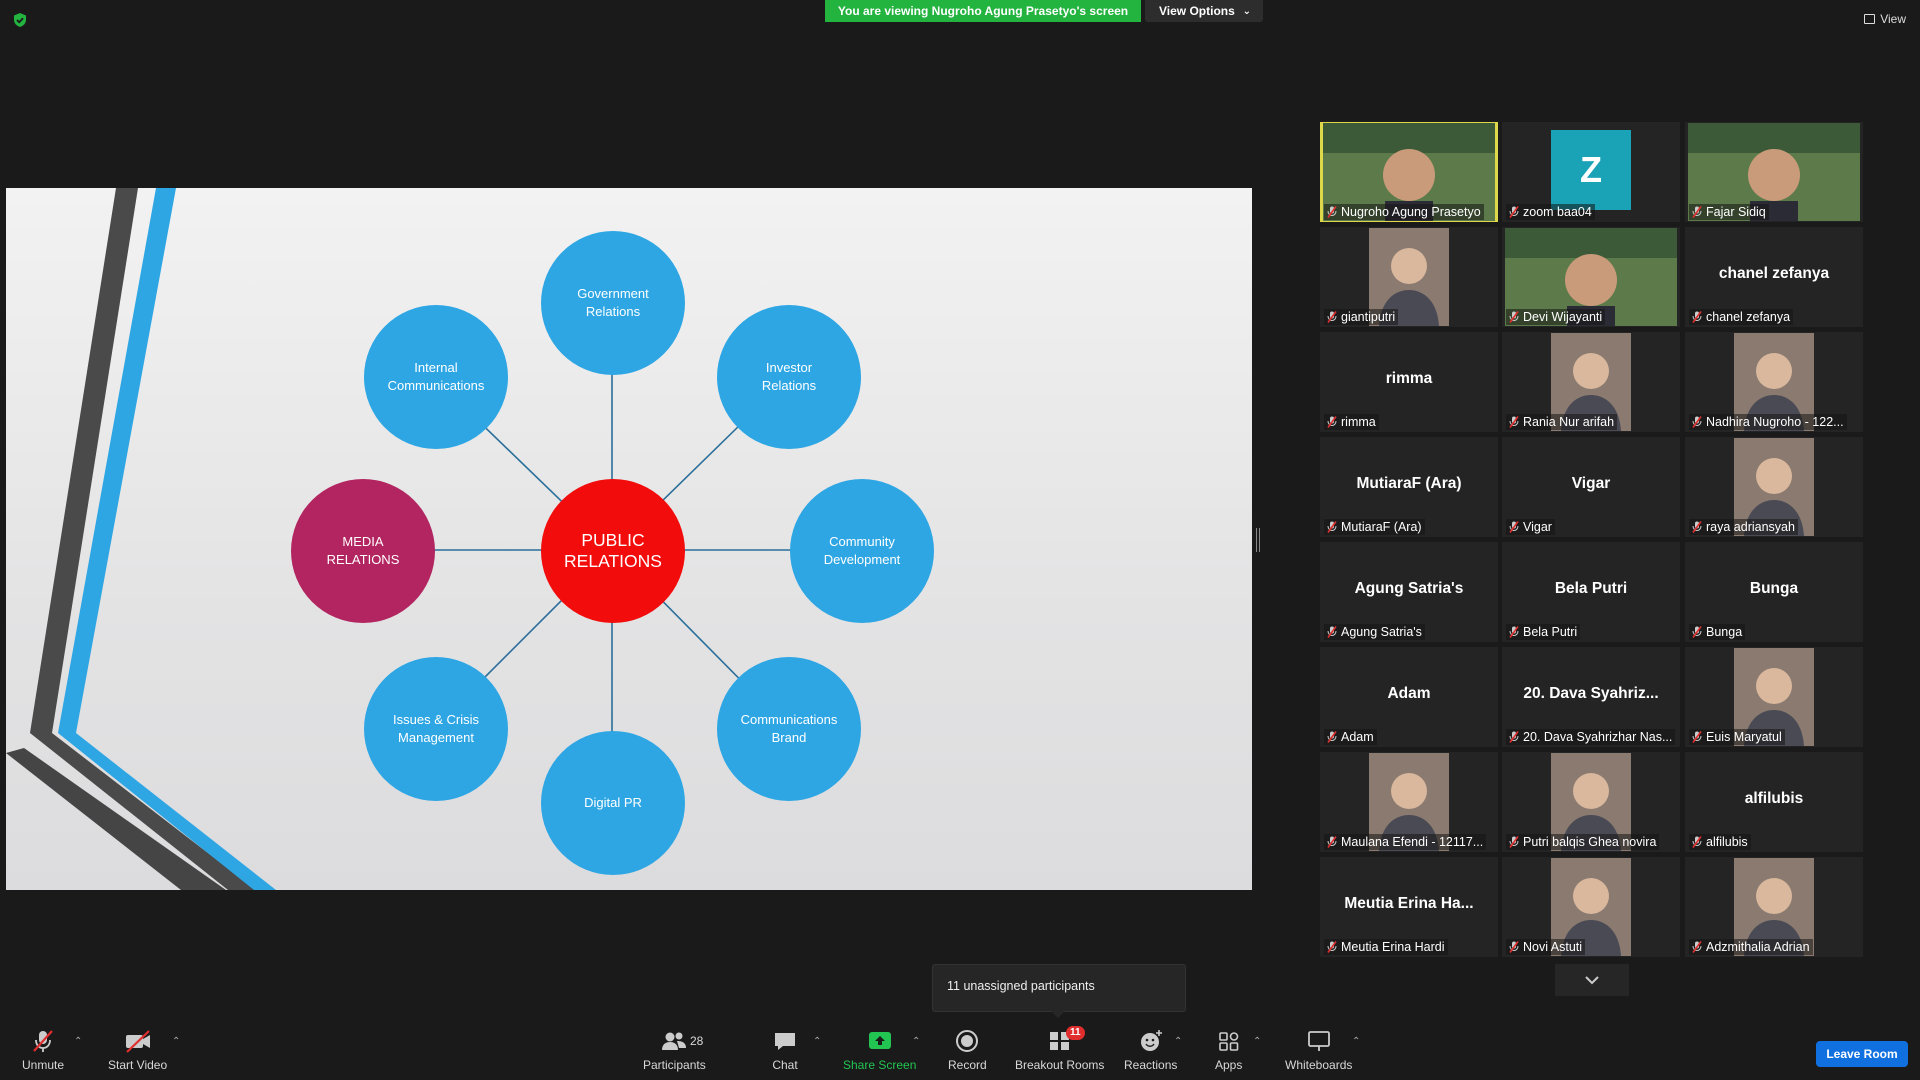 This screenshot has width=1920, height=1080. Describe the element at coordinates (1381, 632) in the screenshot. I see `participant-name: Agung Satria's` at that location.